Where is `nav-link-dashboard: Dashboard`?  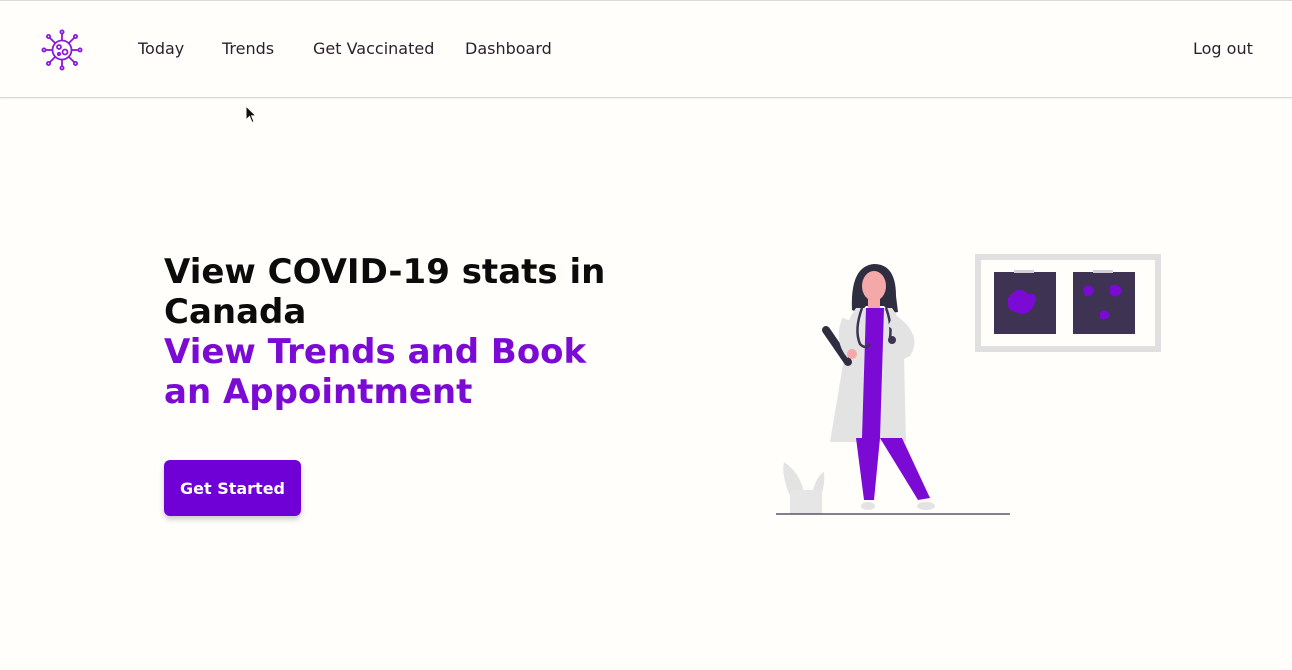 nav-link-dashboard: Dashboard is located at coordinates (508, 49).